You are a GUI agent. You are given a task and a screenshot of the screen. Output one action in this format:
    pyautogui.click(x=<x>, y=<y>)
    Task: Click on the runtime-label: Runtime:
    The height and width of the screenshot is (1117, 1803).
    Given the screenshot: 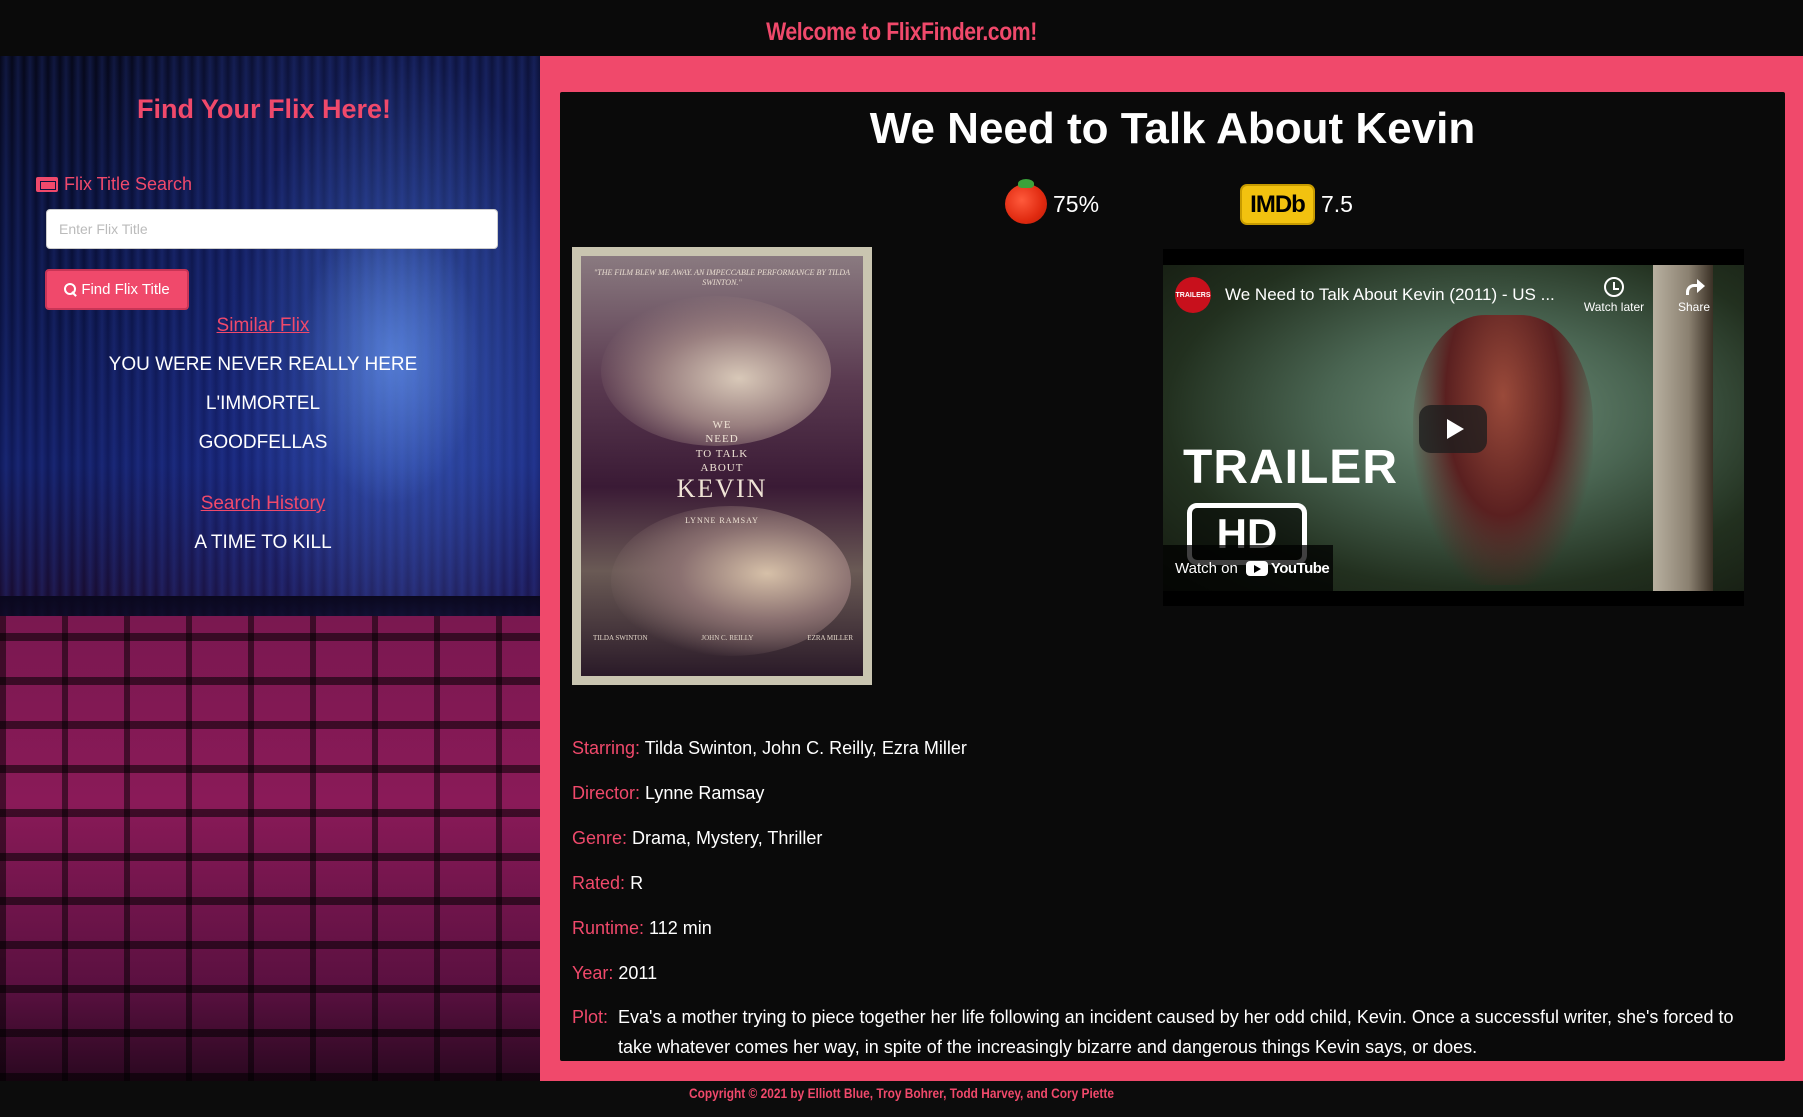 What is the action you would take?
    pyautogui.click(x=608, y=928)
    